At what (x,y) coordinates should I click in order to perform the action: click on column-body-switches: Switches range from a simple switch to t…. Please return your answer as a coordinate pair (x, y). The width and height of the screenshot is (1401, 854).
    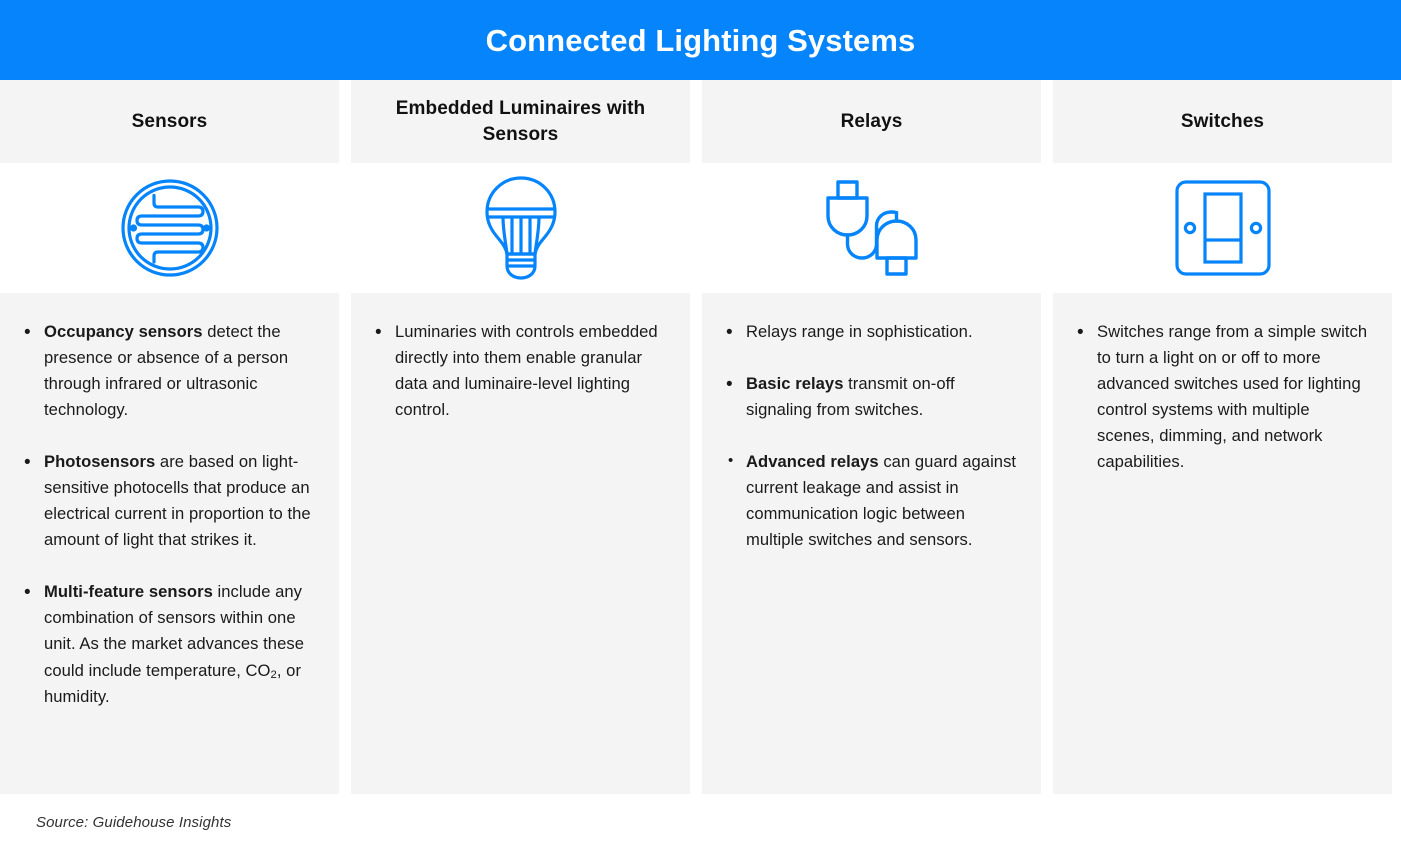
    Looking at the image, I should click on (1222, 543).